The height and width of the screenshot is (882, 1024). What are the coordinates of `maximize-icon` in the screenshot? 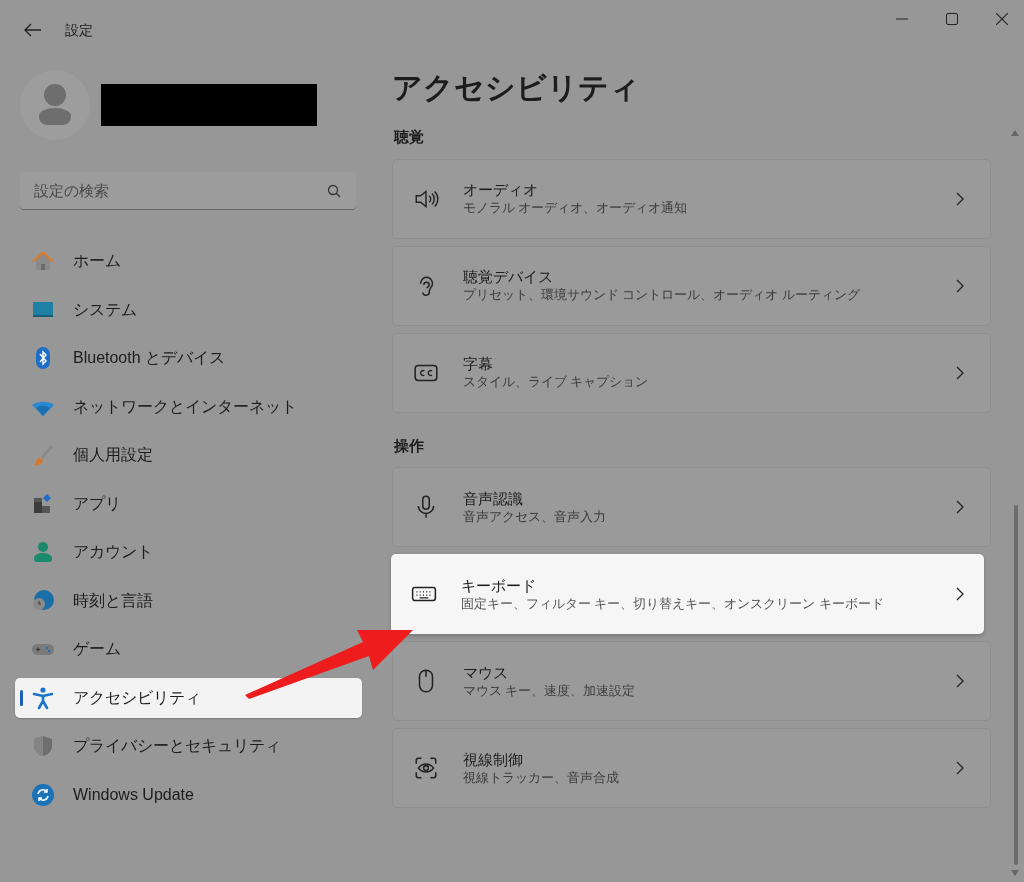 It's located at (952, 19).